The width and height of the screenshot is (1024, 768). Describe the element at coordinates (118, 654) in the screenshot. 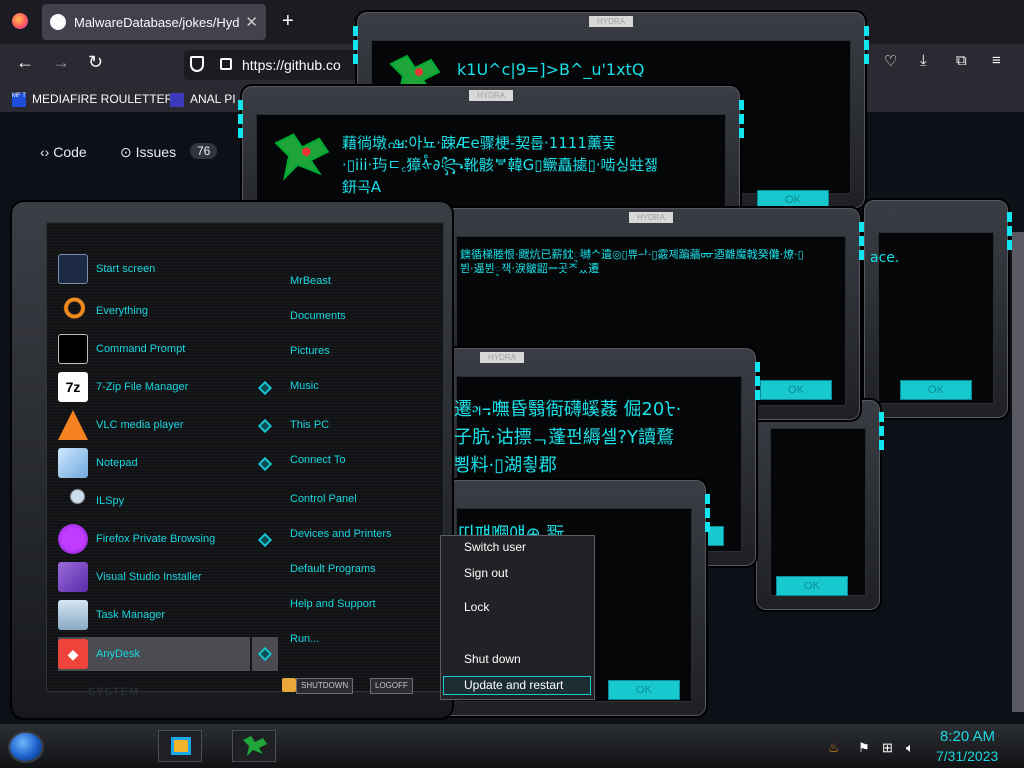

I see `program-label: AnyDesk` at that location.